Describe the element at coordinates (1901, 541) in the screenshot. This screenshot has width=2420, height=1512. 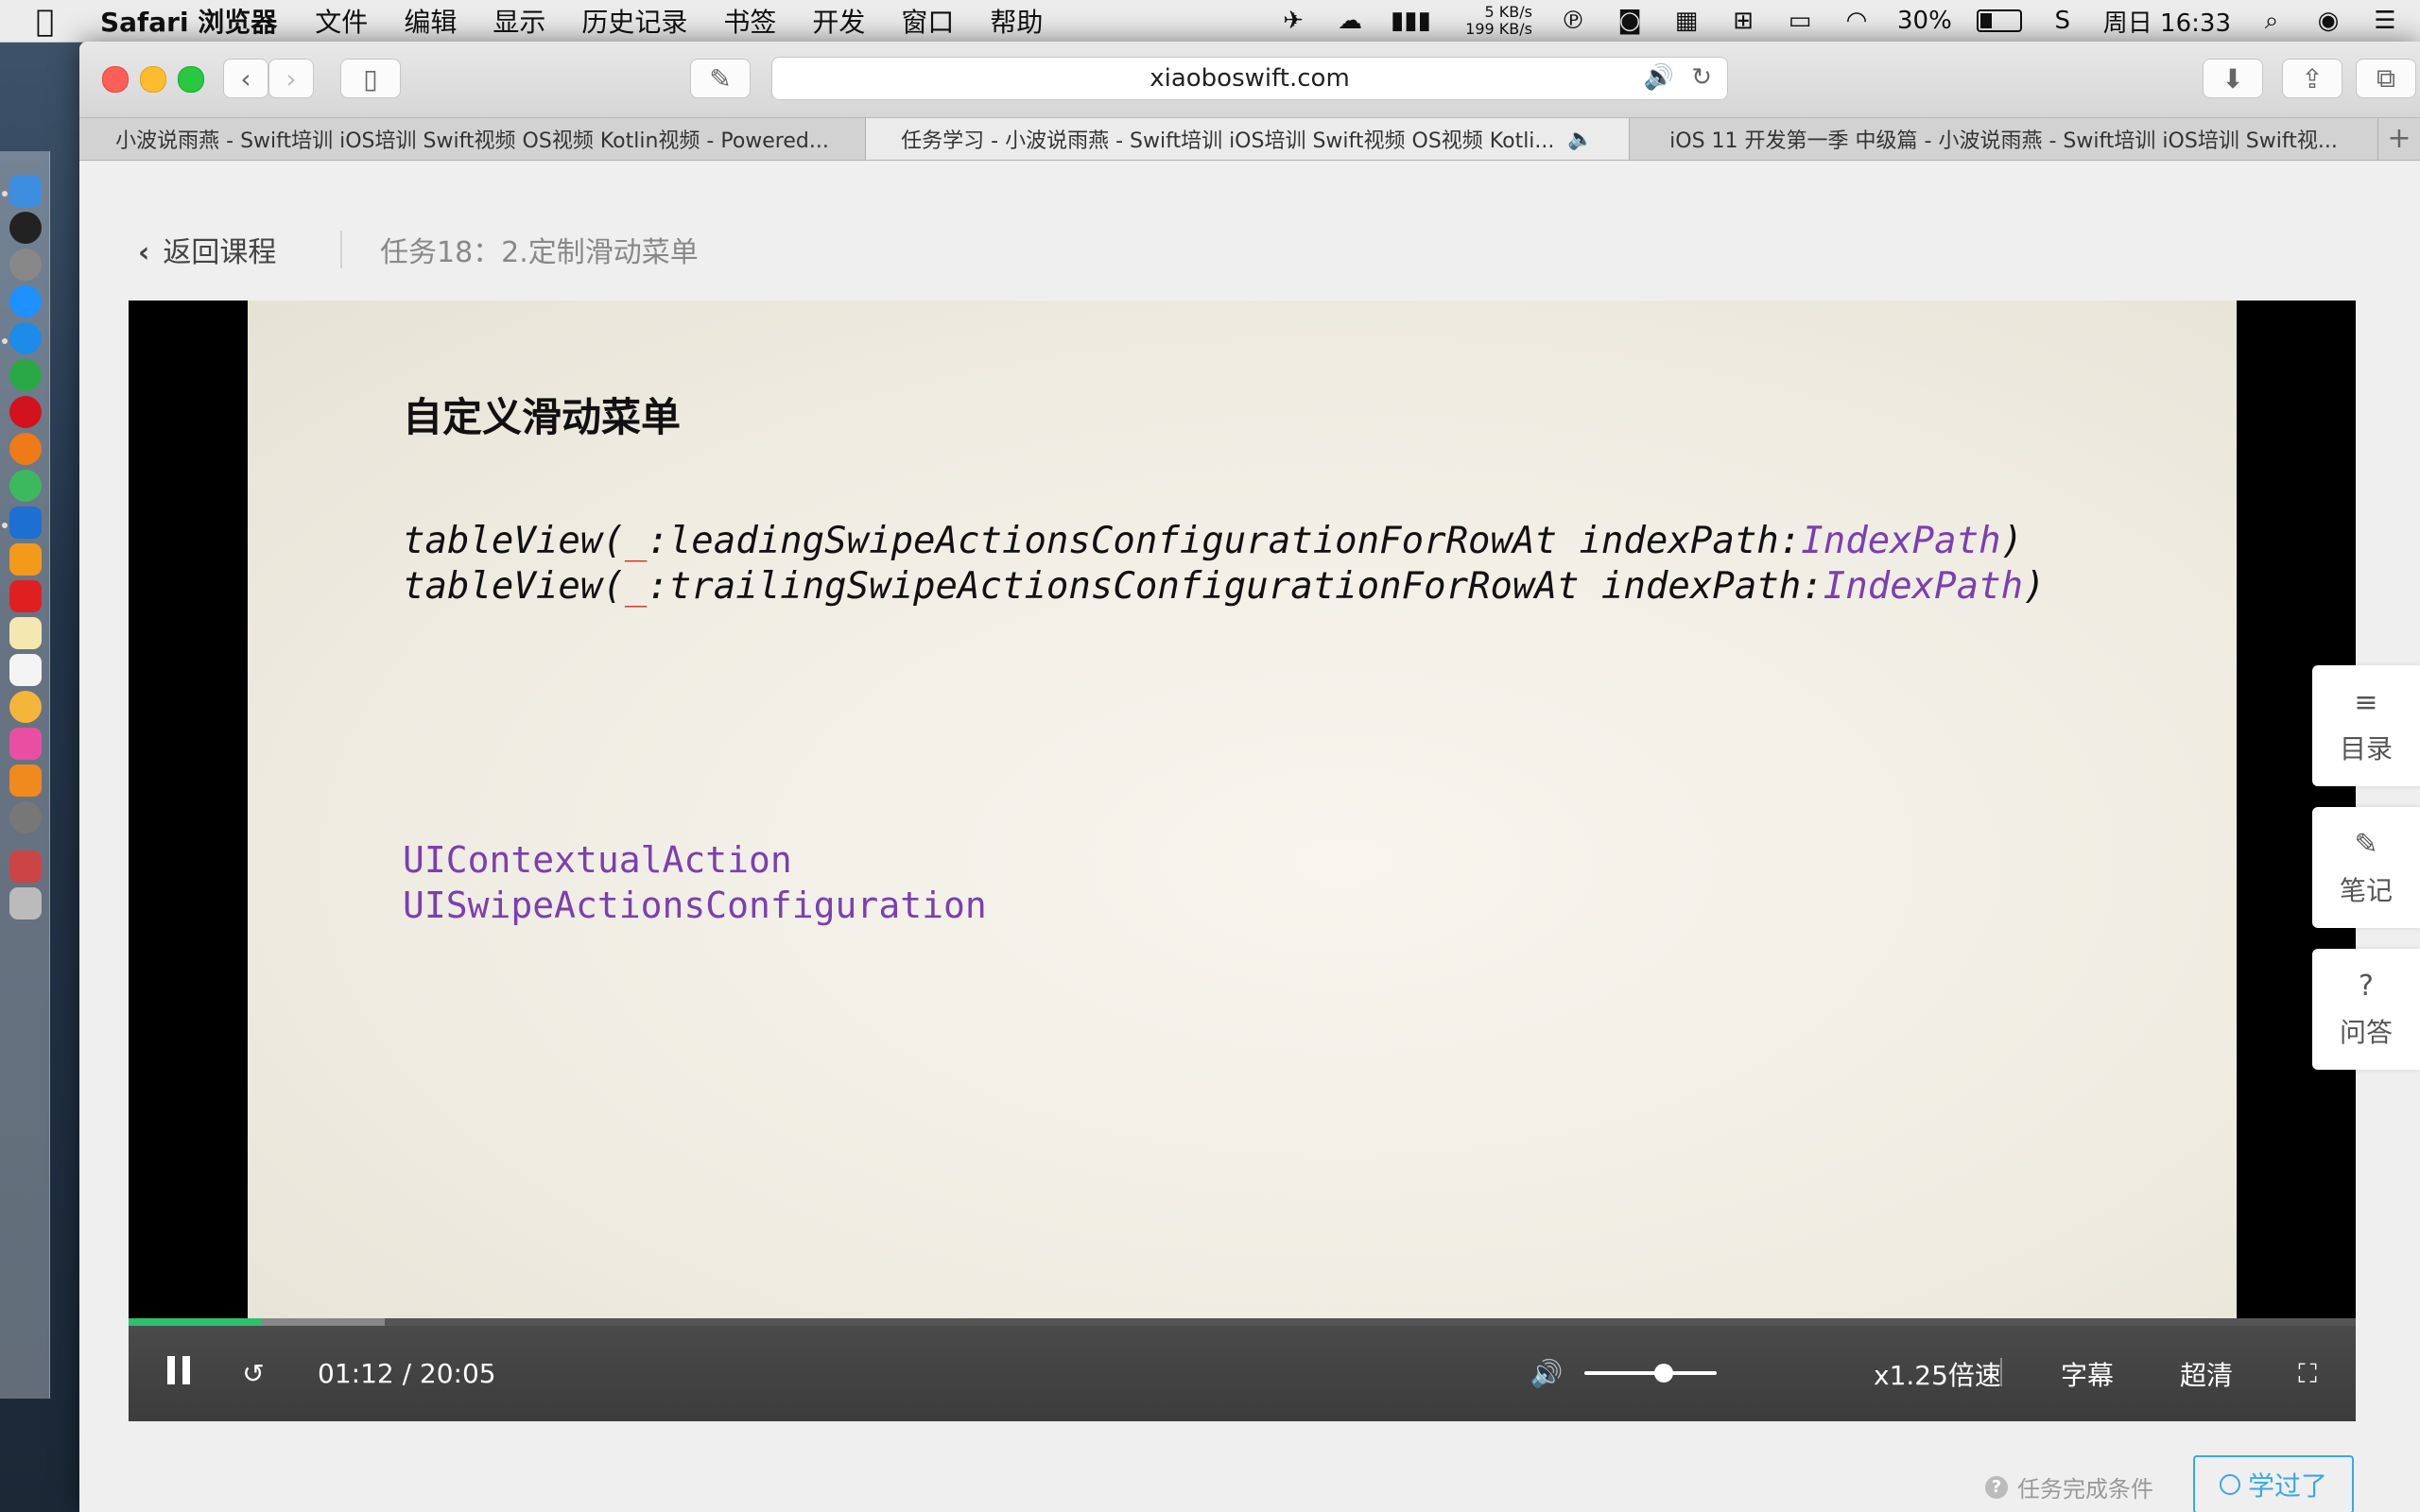
I see `code-type: IndexPath` at that location.